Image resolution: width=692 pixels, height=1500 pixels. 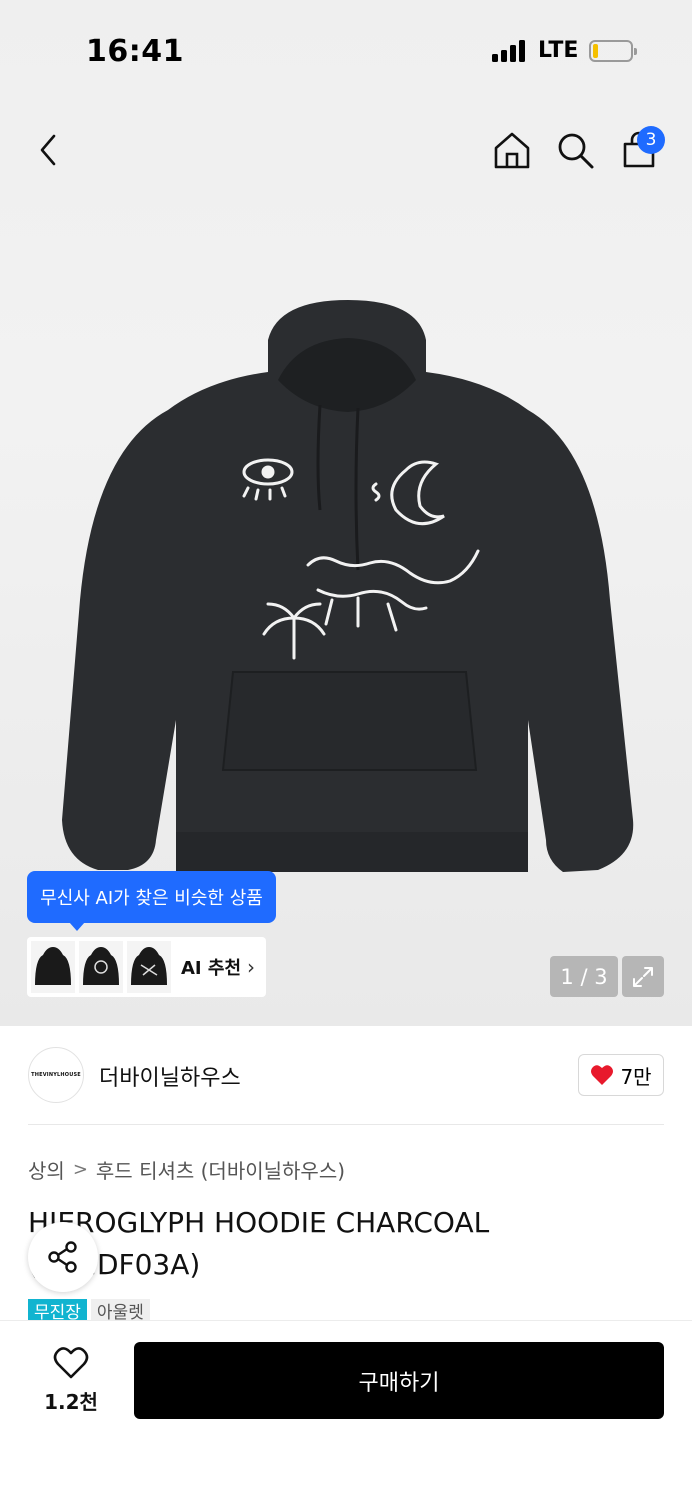 I want to click on cart-count-badge: 3, so click(x=651, y=140).